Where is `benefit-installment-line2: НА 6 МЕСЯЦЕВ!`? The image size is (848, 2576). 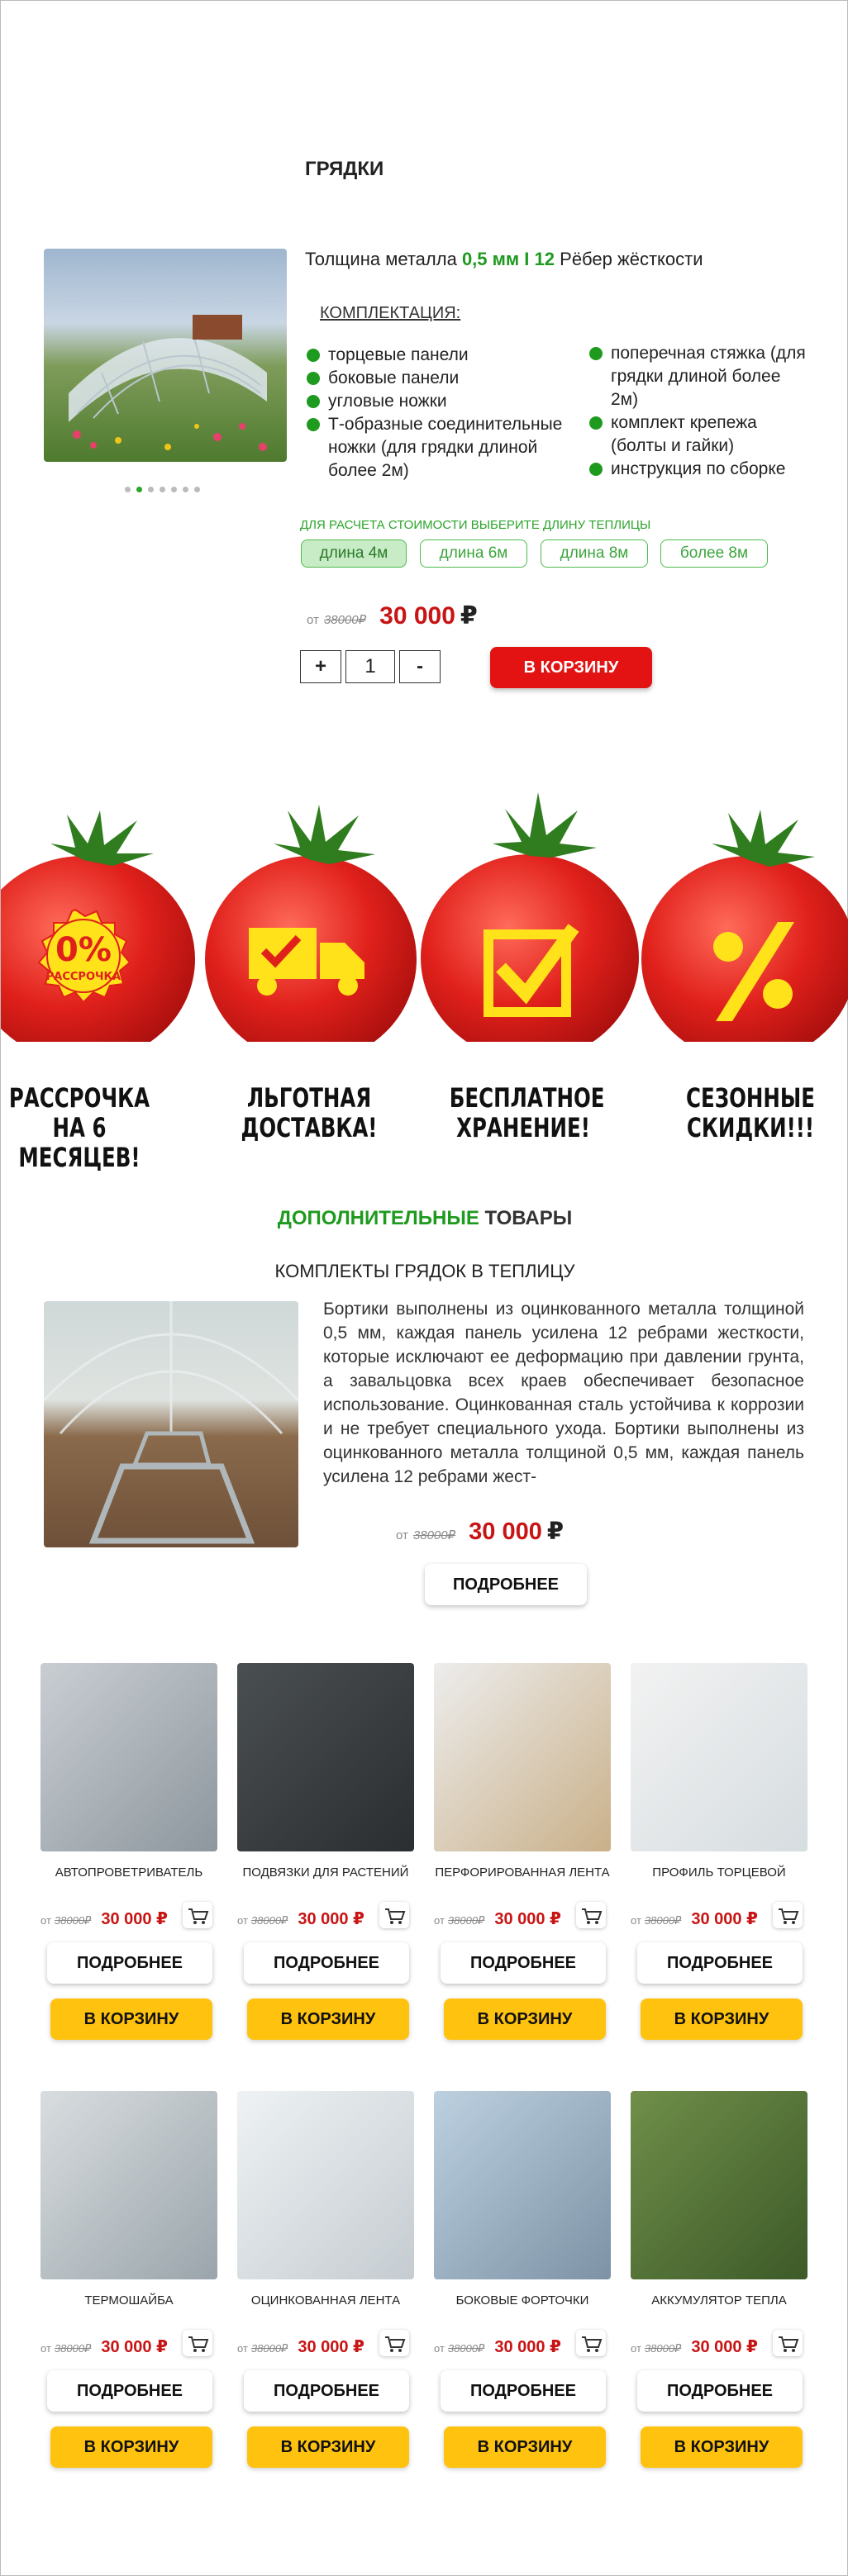 benefit-installment-line2: НА 6 МЕСЯЦЕВ! is located at coordinates (80, 1142).